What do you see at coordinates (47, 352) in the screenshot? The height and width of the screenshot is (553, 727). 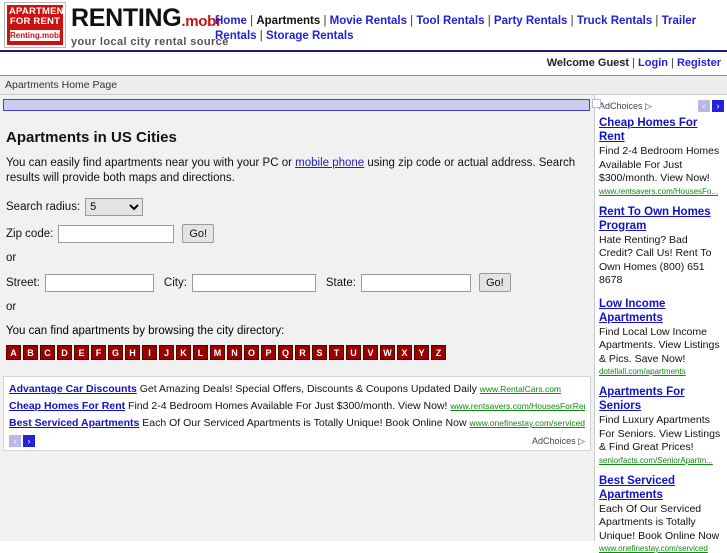 I see `directory-letter-c: C` at bounding box center [47, 352].